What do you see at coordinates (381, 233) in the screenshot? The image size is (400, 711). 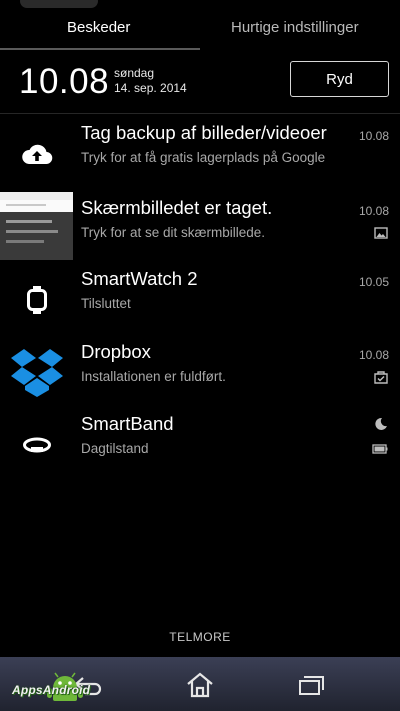 I see `image-icon` at bounding box center [381, 233].